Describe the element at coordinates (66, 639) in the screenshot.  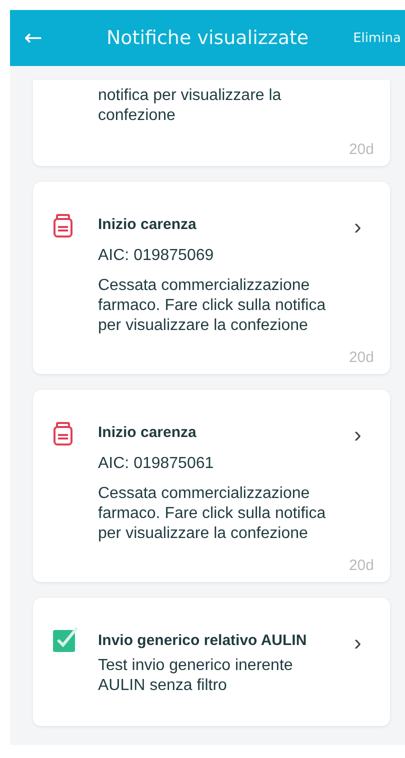
I see `checkbox-icon` at that location.